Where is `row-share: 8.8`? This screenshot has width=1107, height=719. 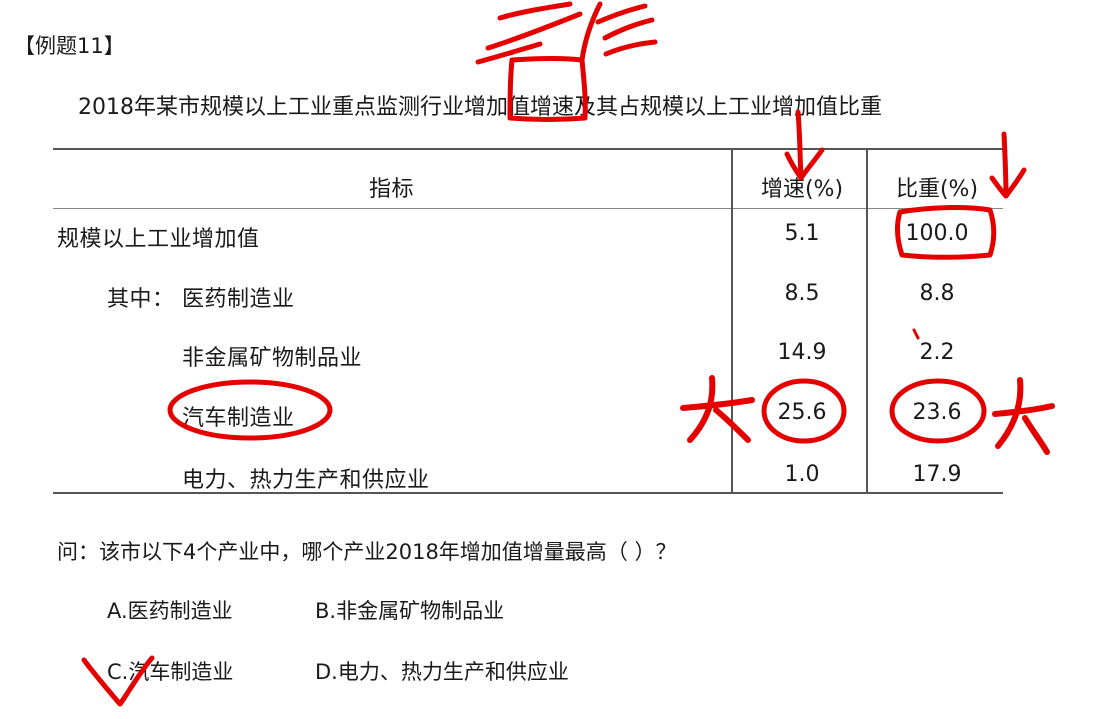
row-share: 8.8 is located at coordinates (937, 293).